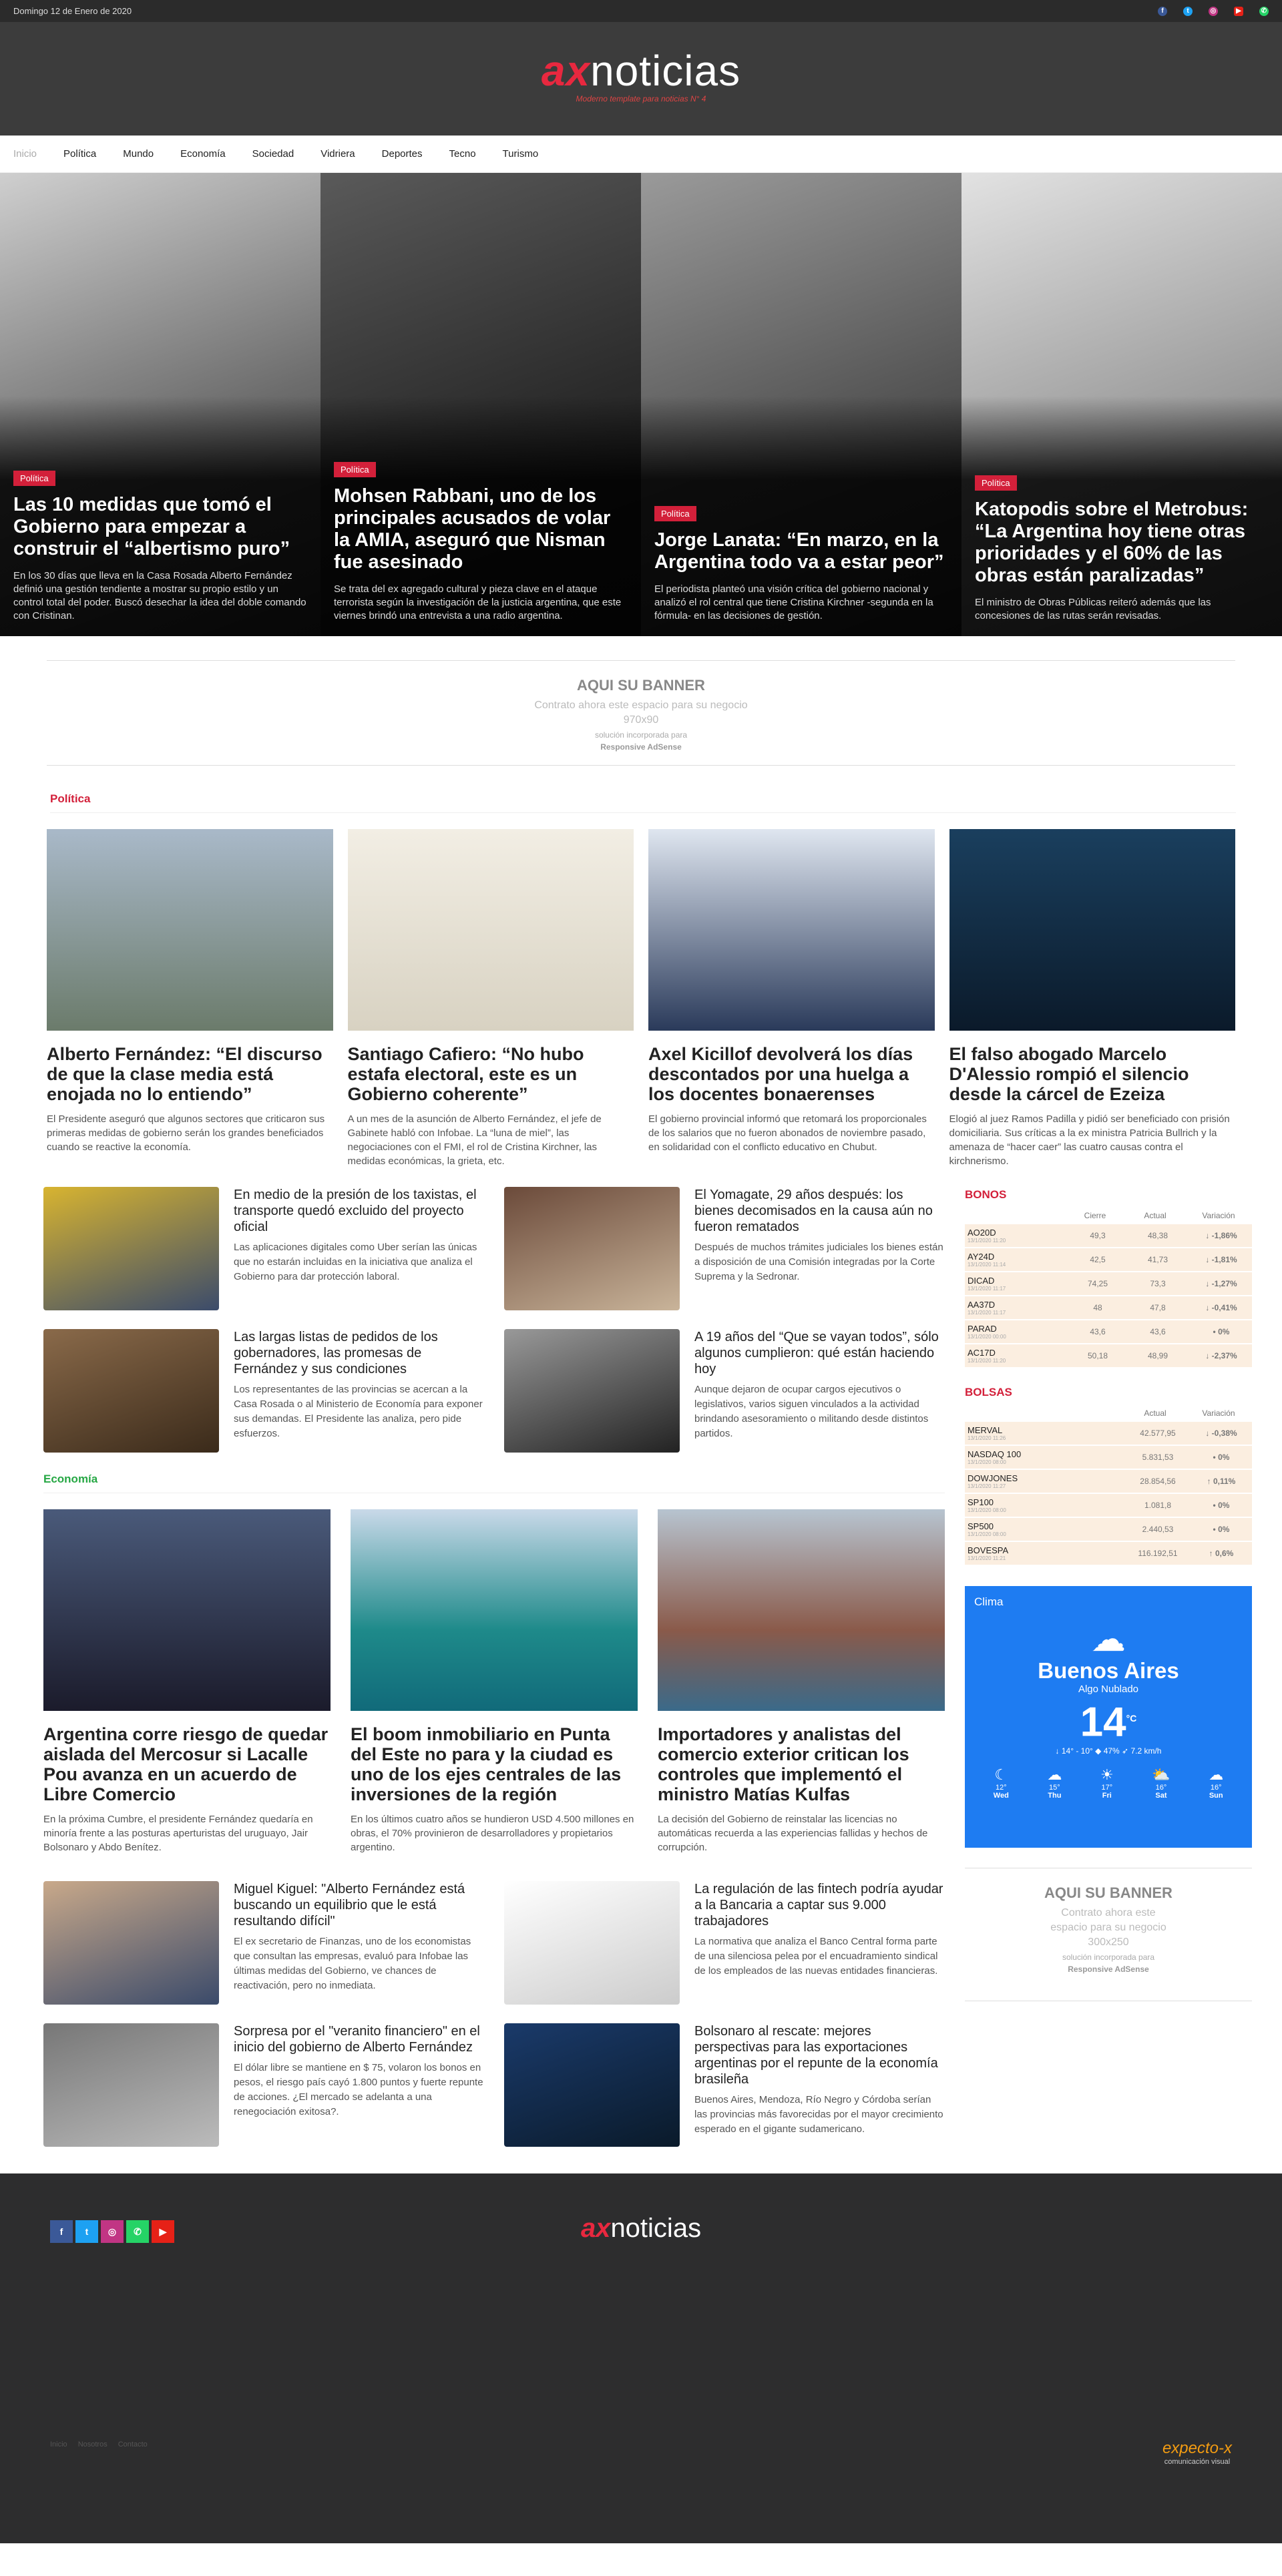 The image size is (1282, 2576). Describe the element at coordinates (72, 11) in the screenshot. I see `current-date: Domingo 12 de Enero de 2020` at that location.